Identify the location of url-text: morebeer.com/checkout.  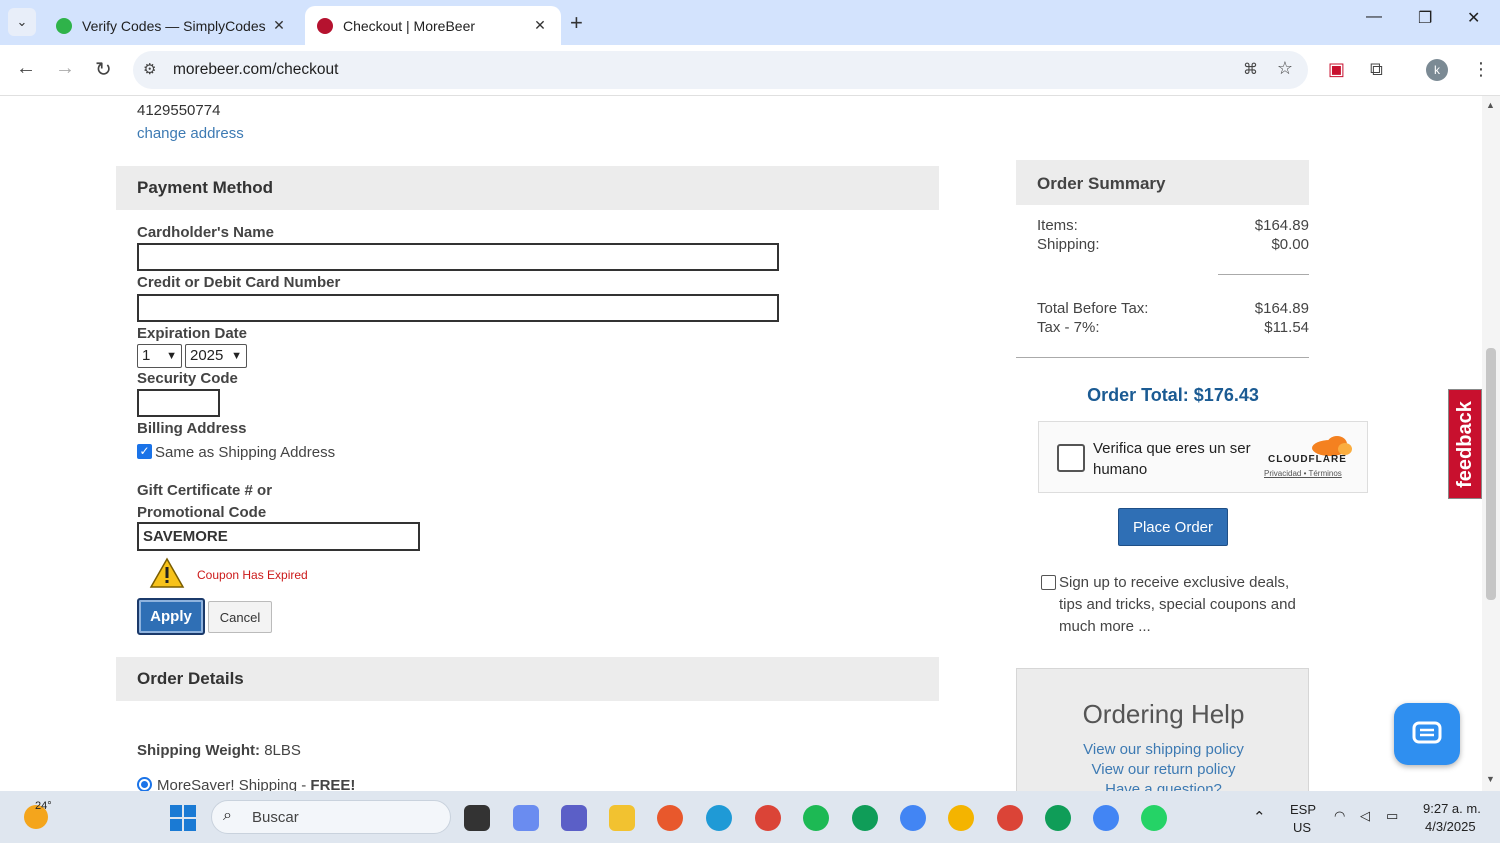
(255, 70).